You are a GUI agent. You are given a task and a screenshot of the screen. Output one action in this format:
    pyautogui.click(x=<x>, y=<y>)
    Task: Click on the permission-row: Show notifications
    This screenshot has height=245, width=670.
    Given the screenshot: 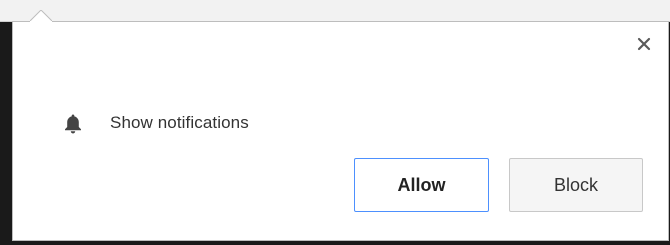 What is the action you would take?
    pyautogui.click(x=156, y=123)
    